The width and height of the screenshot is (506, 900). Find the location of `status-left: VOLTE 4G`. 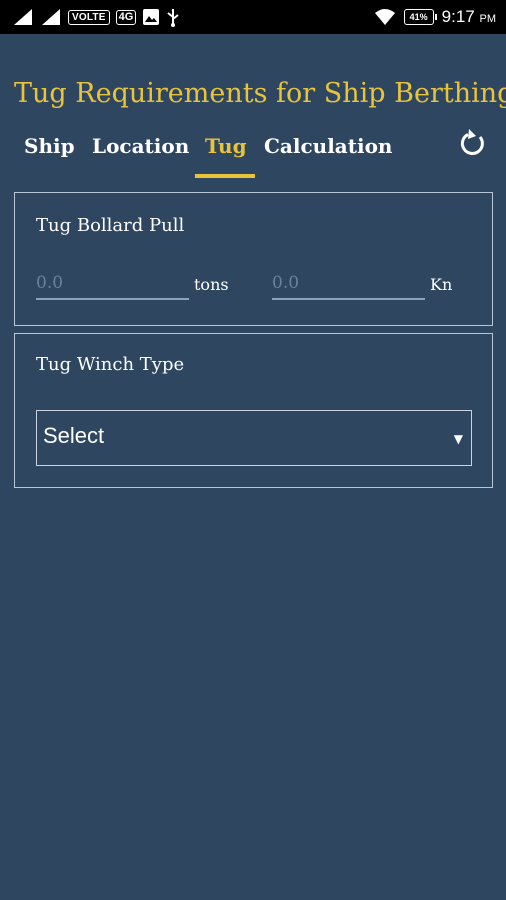

status-left: VOLTE 4G is located at coordinates (96, 17).